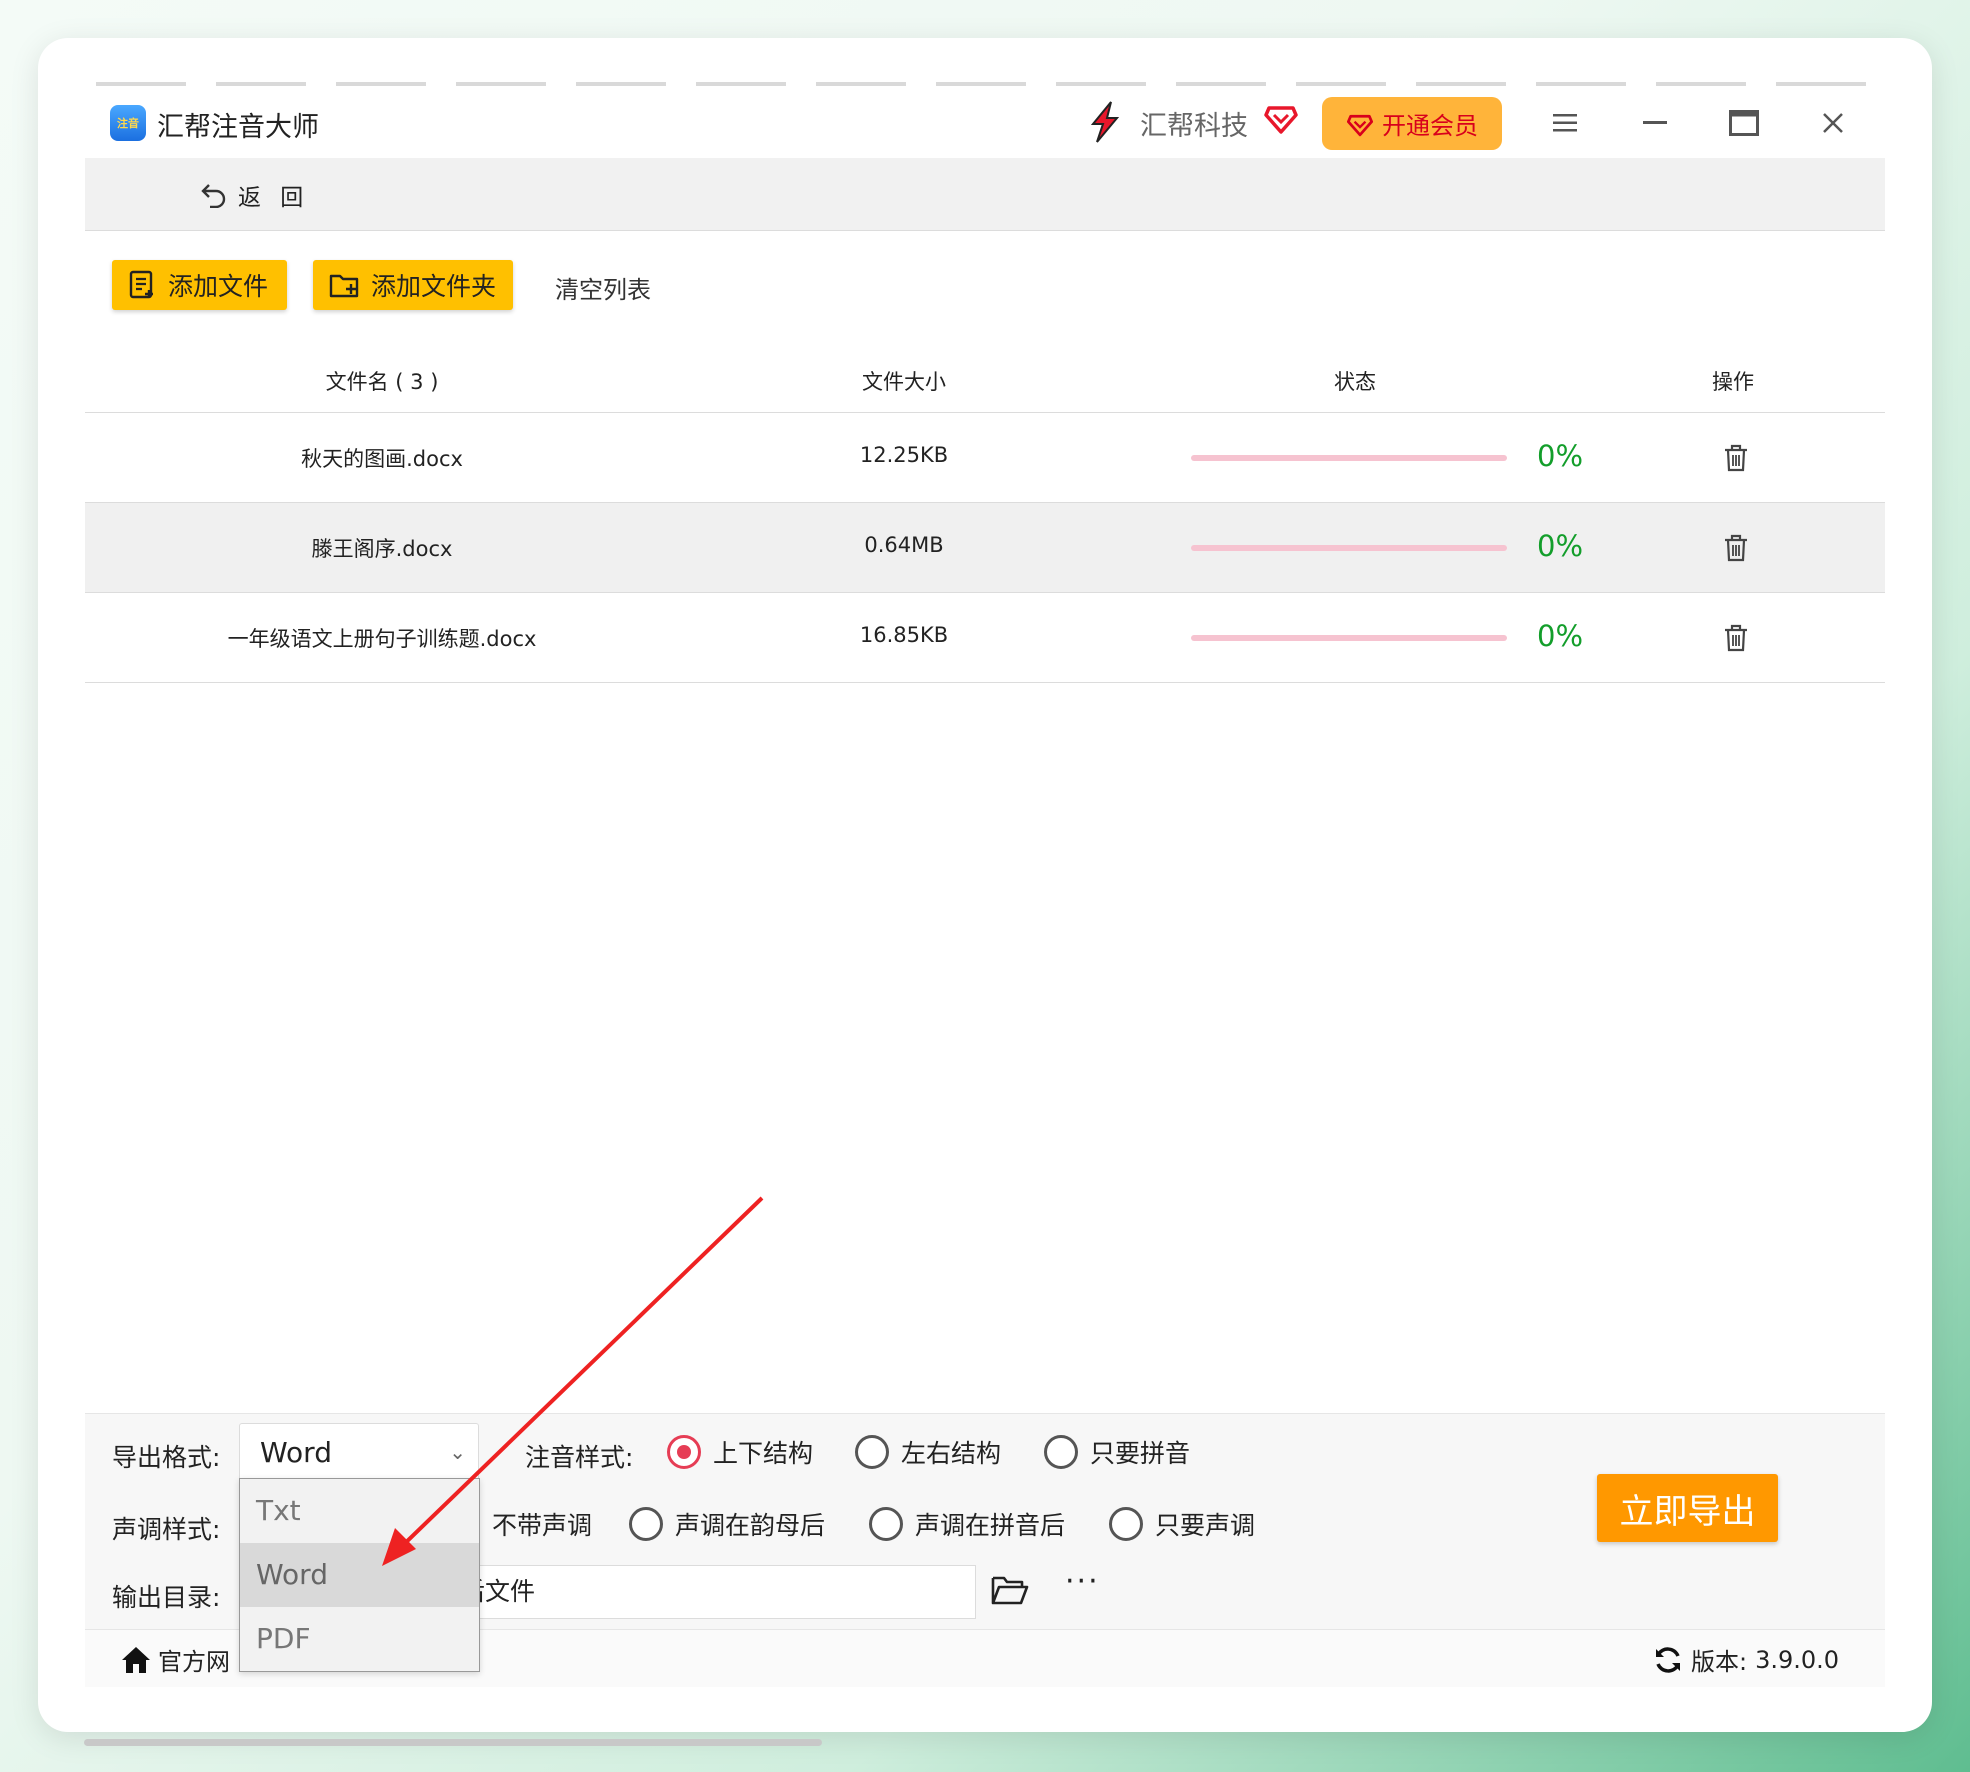 The height and width of the screenshot is (1772, 1970). What do you see at coordinates (904, 545) in the screenshot?
I see `file-size: 0.64MB` at bounding box center [904, 545].